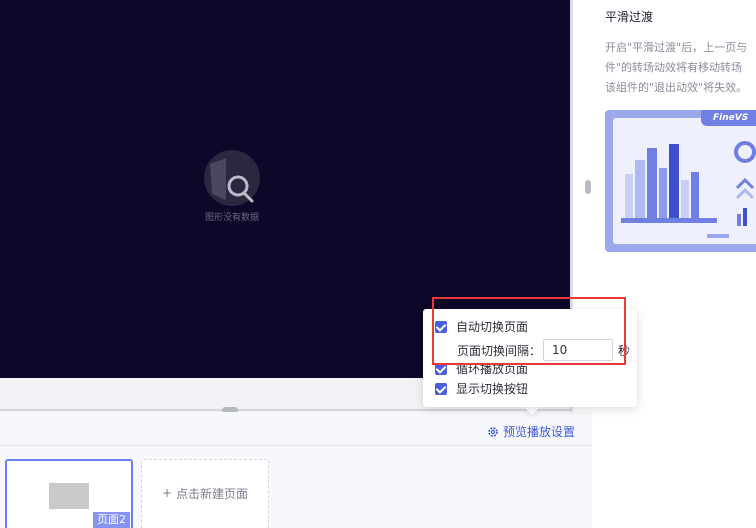 This screenshot has height=528, width=756. What do you see at coordinates (167, 493) in the screenshot?
I see `plus-icon: +` at bounding box center [167, 493].